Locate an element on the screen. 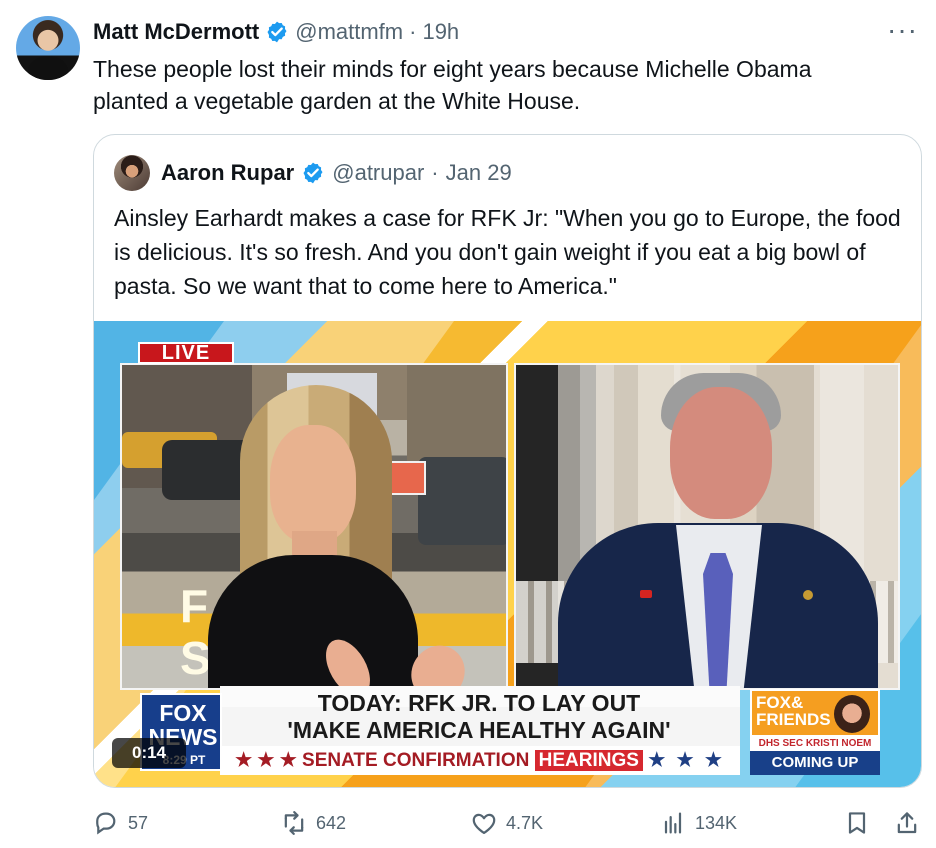 The height and width of the screenshot is (848, 936). quoted-author-handle: @atrupar is located at coordinates (378, 173).